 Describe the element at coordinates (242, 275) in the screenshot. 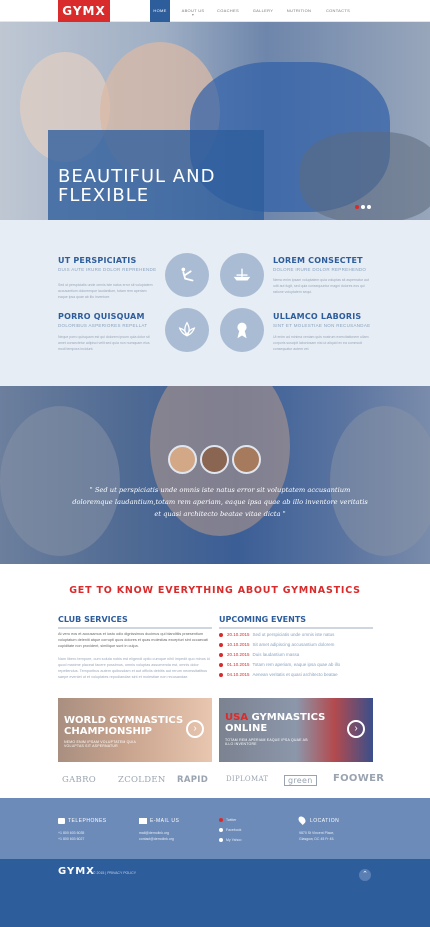

I see `boat-icon` at that location.